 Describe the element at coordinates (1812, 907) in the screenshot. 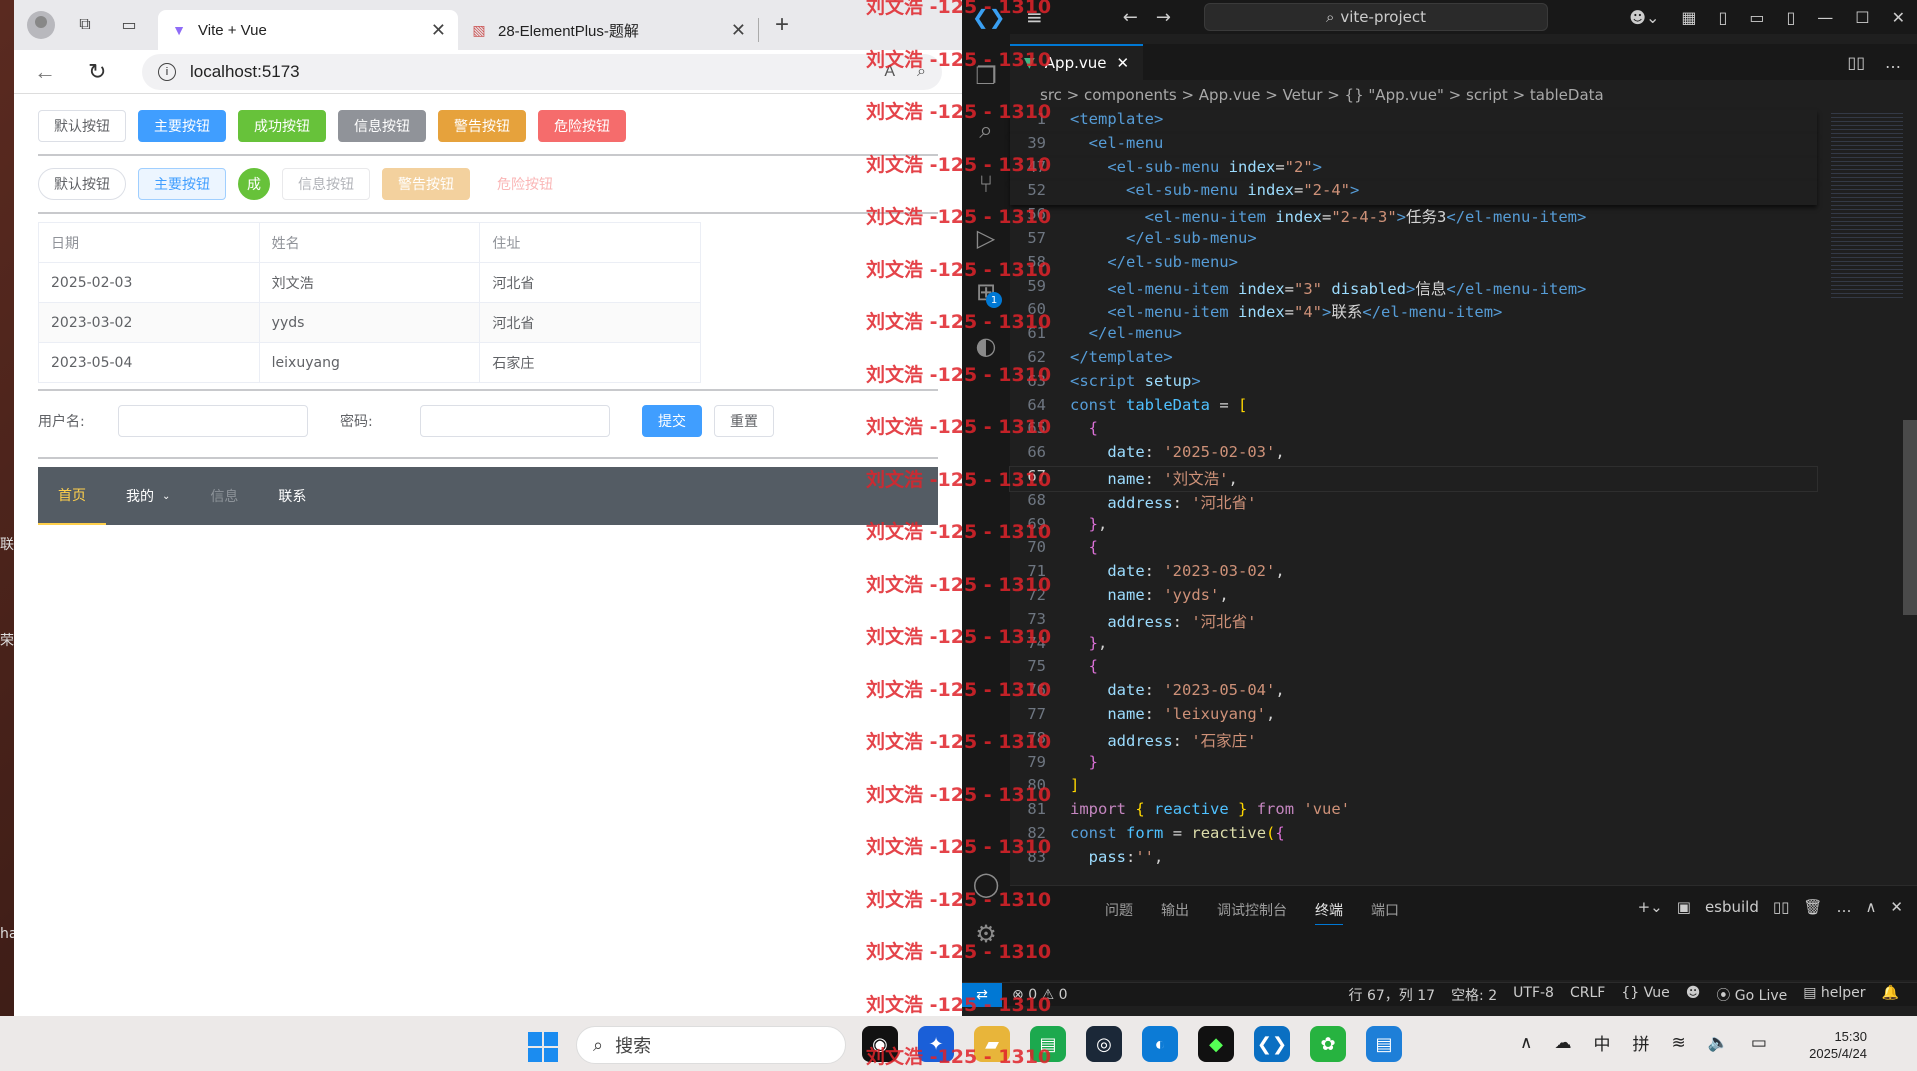

I see `trash-icon: 🗑` at that location.